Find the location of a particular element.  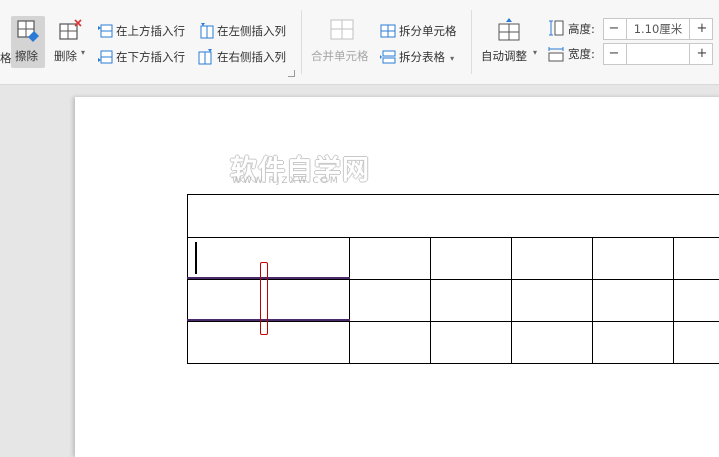

height-decrease-button: − is located at coordinates (614, 29).